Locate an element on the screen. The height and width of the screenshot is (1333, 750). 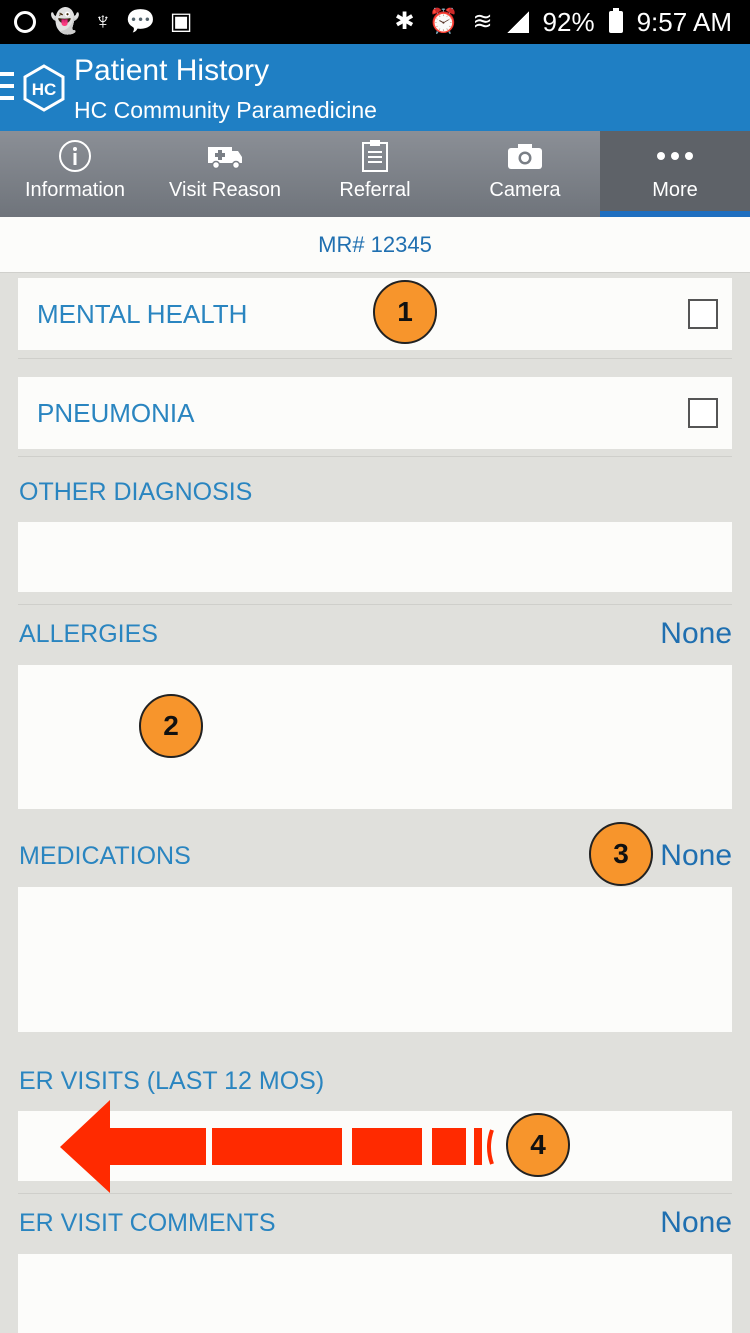
tab-referral: Referral is located at coordinates (375, 174).